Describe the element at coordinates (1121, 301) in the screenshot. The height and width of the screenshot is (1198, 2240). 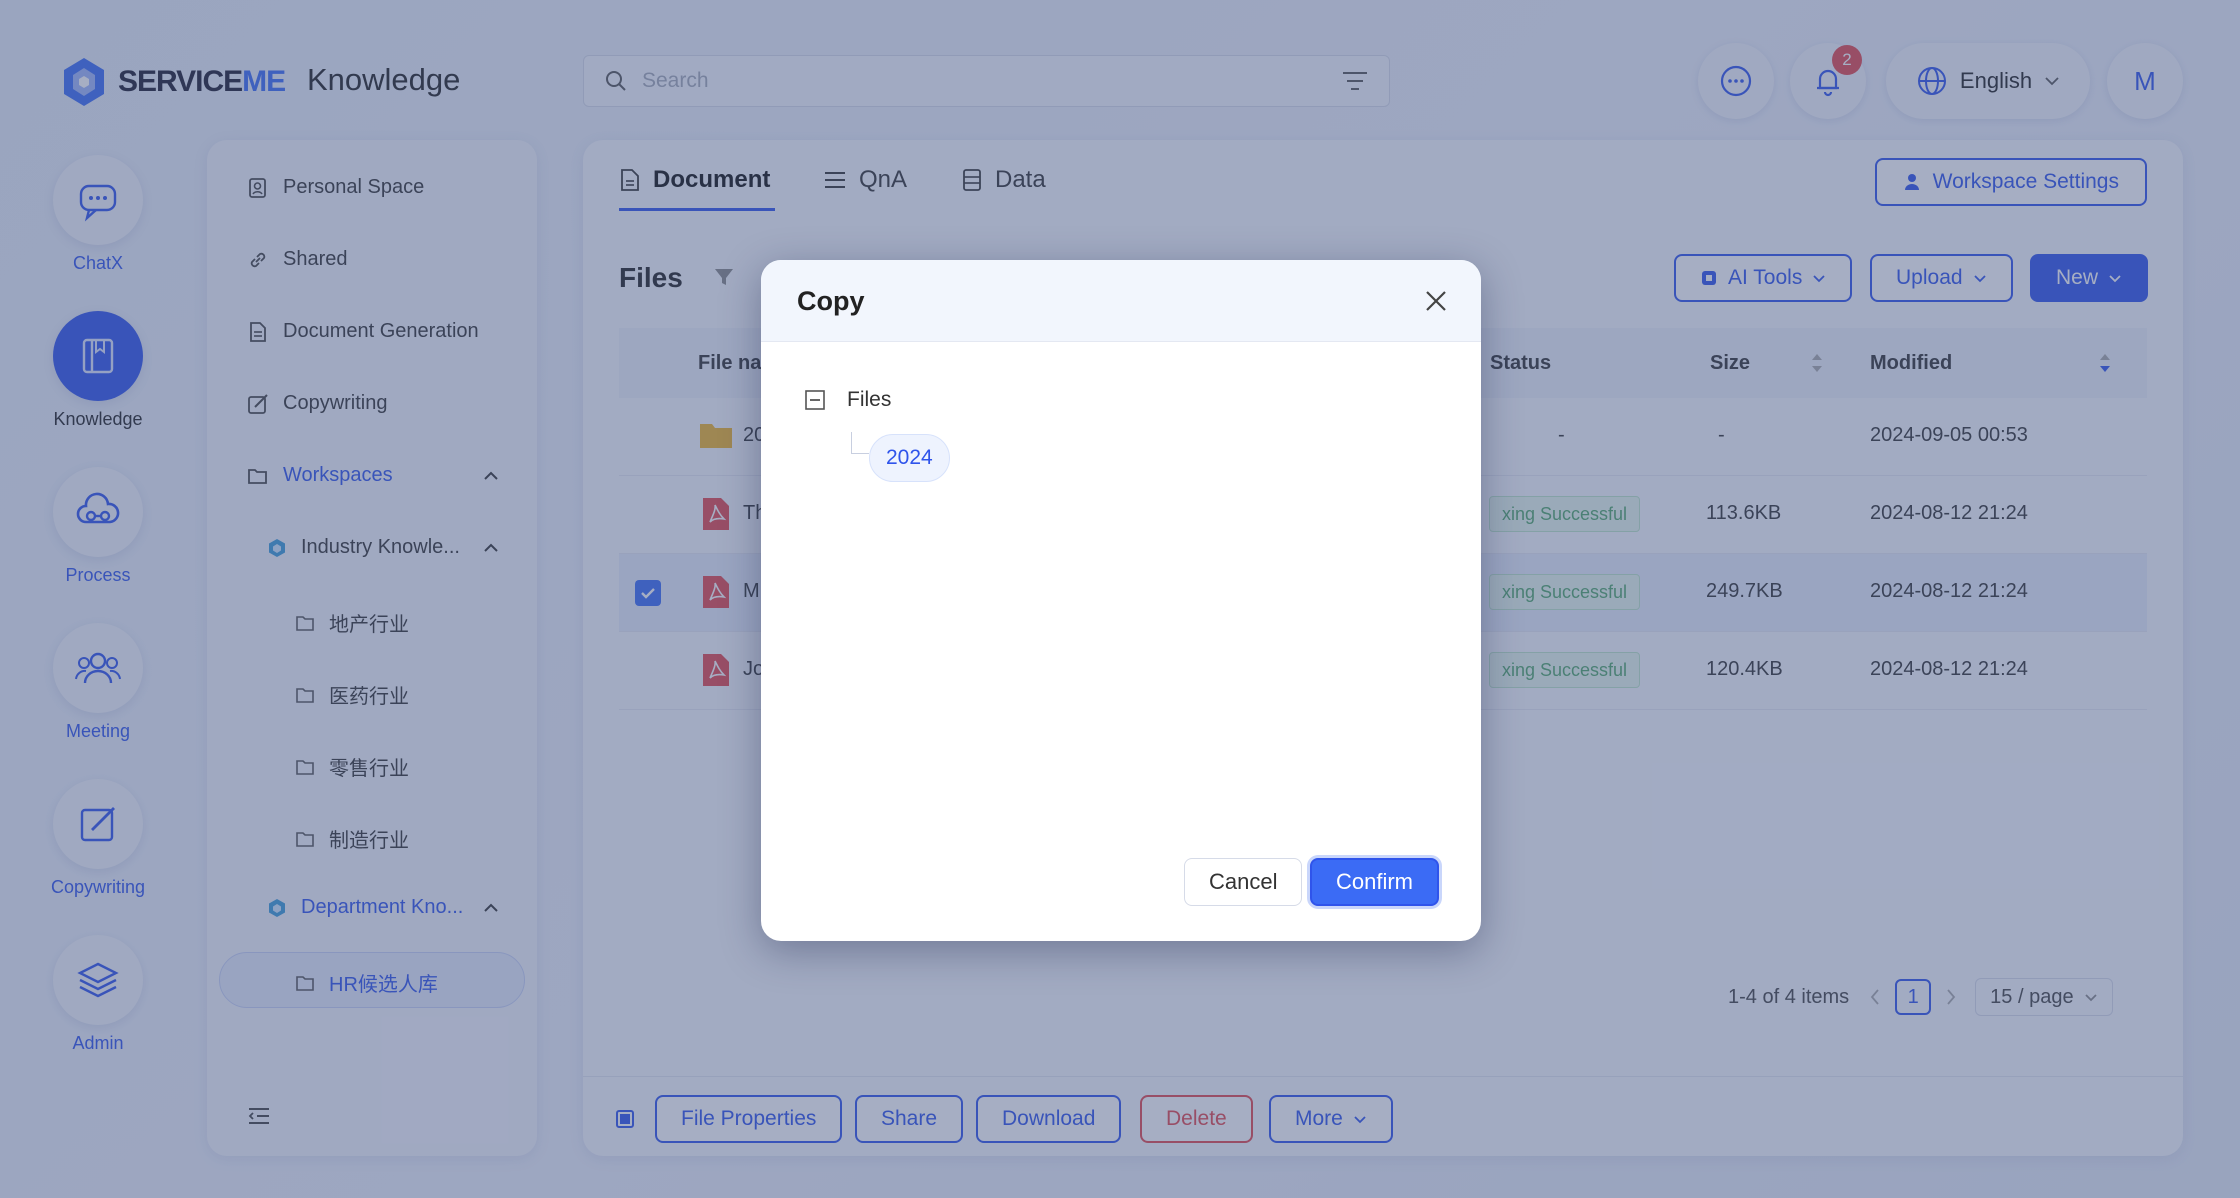
I see `dialog-header: Copy` at that location.